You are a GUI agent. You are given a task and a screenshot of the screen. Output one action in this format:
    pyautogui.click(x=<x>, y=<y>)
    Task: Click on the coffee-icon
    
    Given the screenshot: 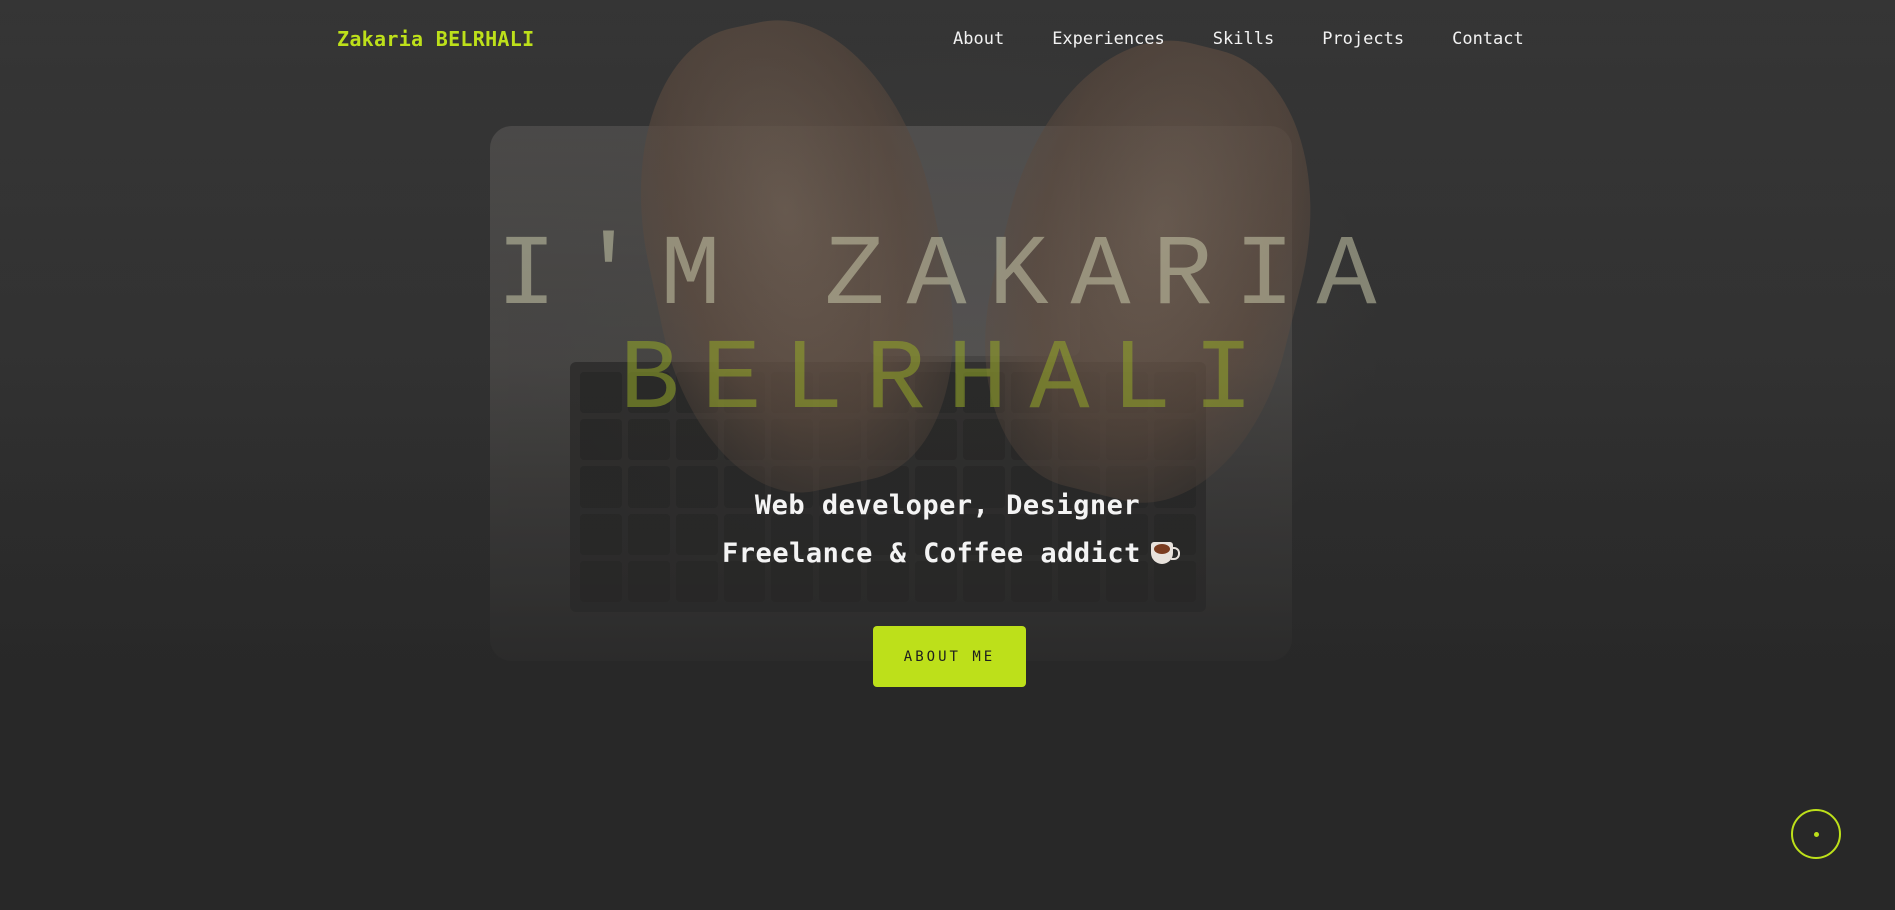 What is the action you would take?
    pyautogui.click(x=1165, y=553)
    